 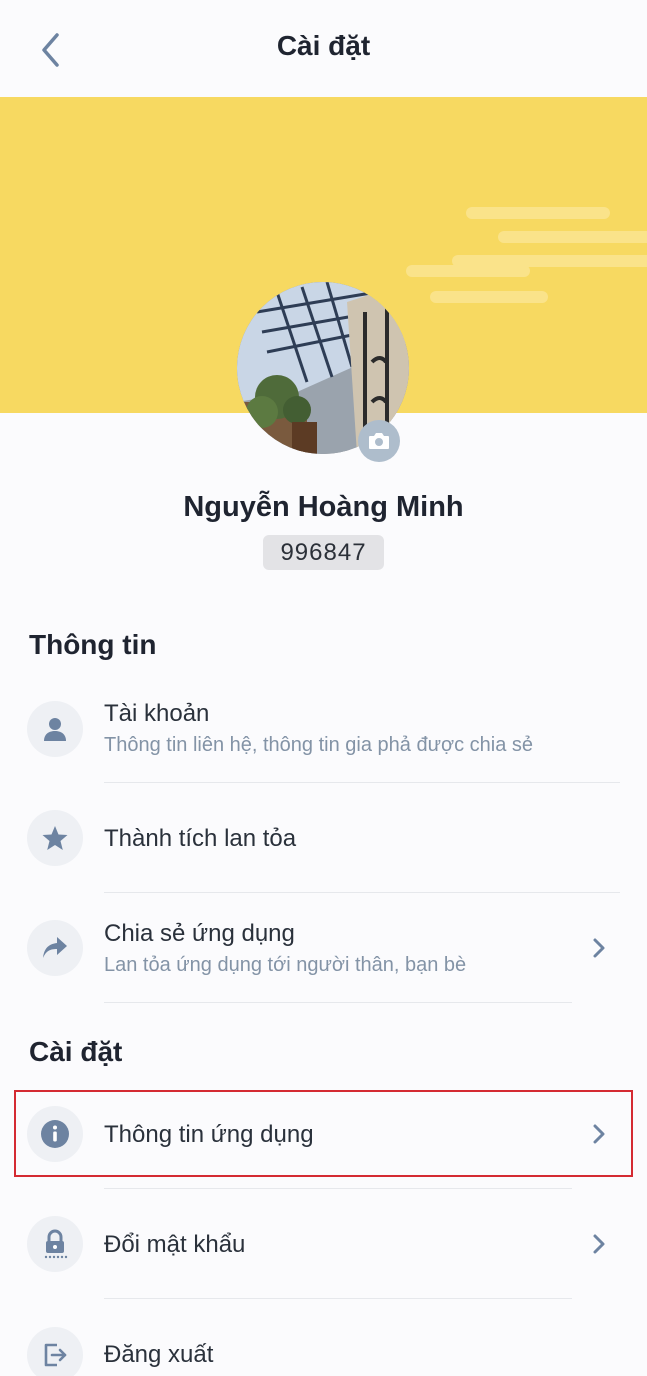 What do you see at coordinates (338, 1002) in the screenshot?
I see `divider` at bounding box center [338, 1002].